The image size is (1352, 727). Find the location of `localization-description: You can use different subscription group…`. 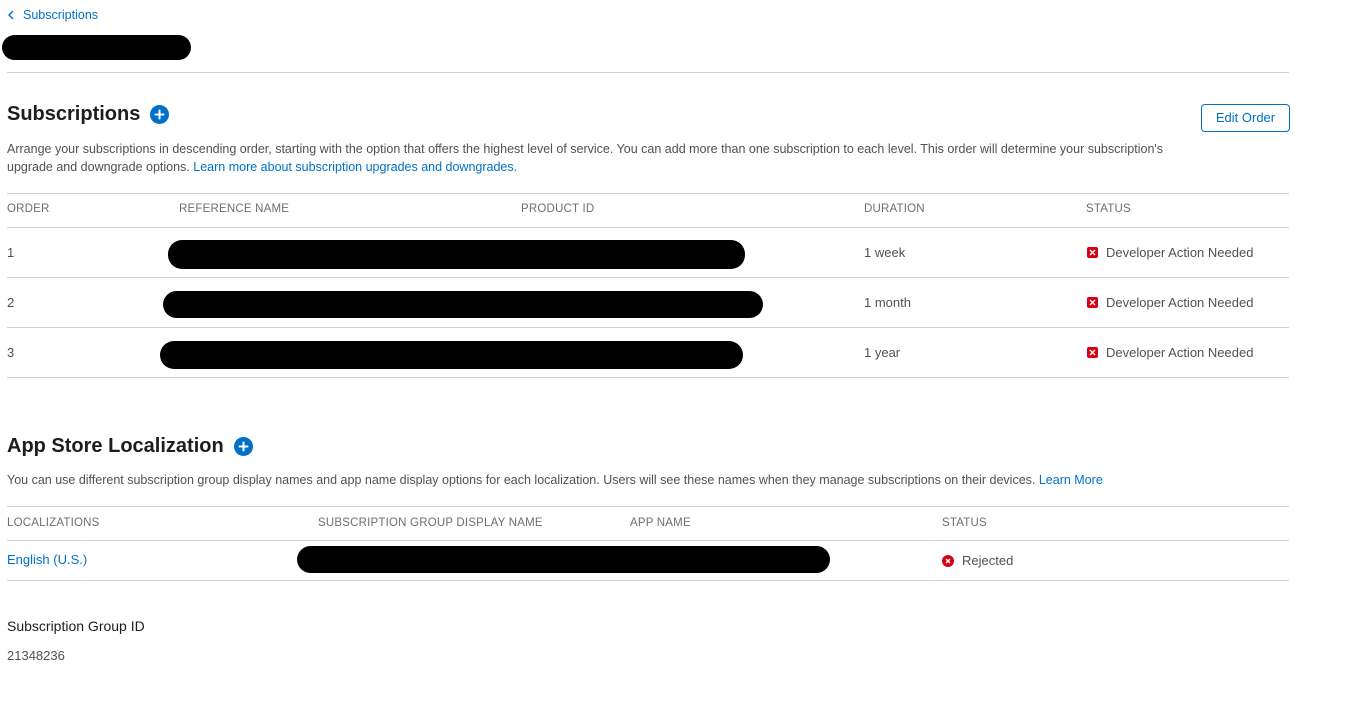

localization-description: You can use different subscription group… is located at coordinates (647, 480).